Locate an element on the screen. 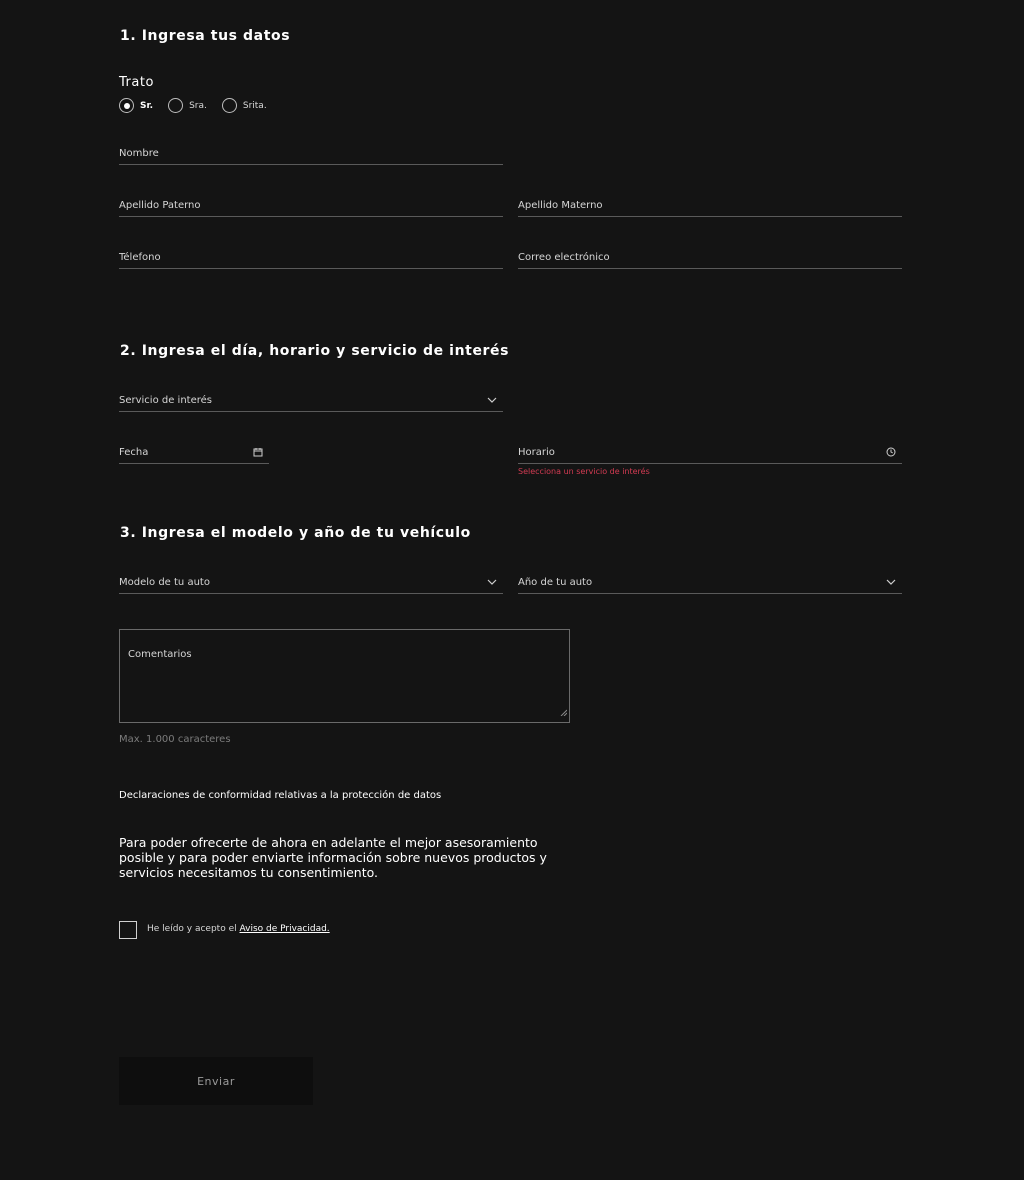  clock-icon is located at coordinates (891, 452).